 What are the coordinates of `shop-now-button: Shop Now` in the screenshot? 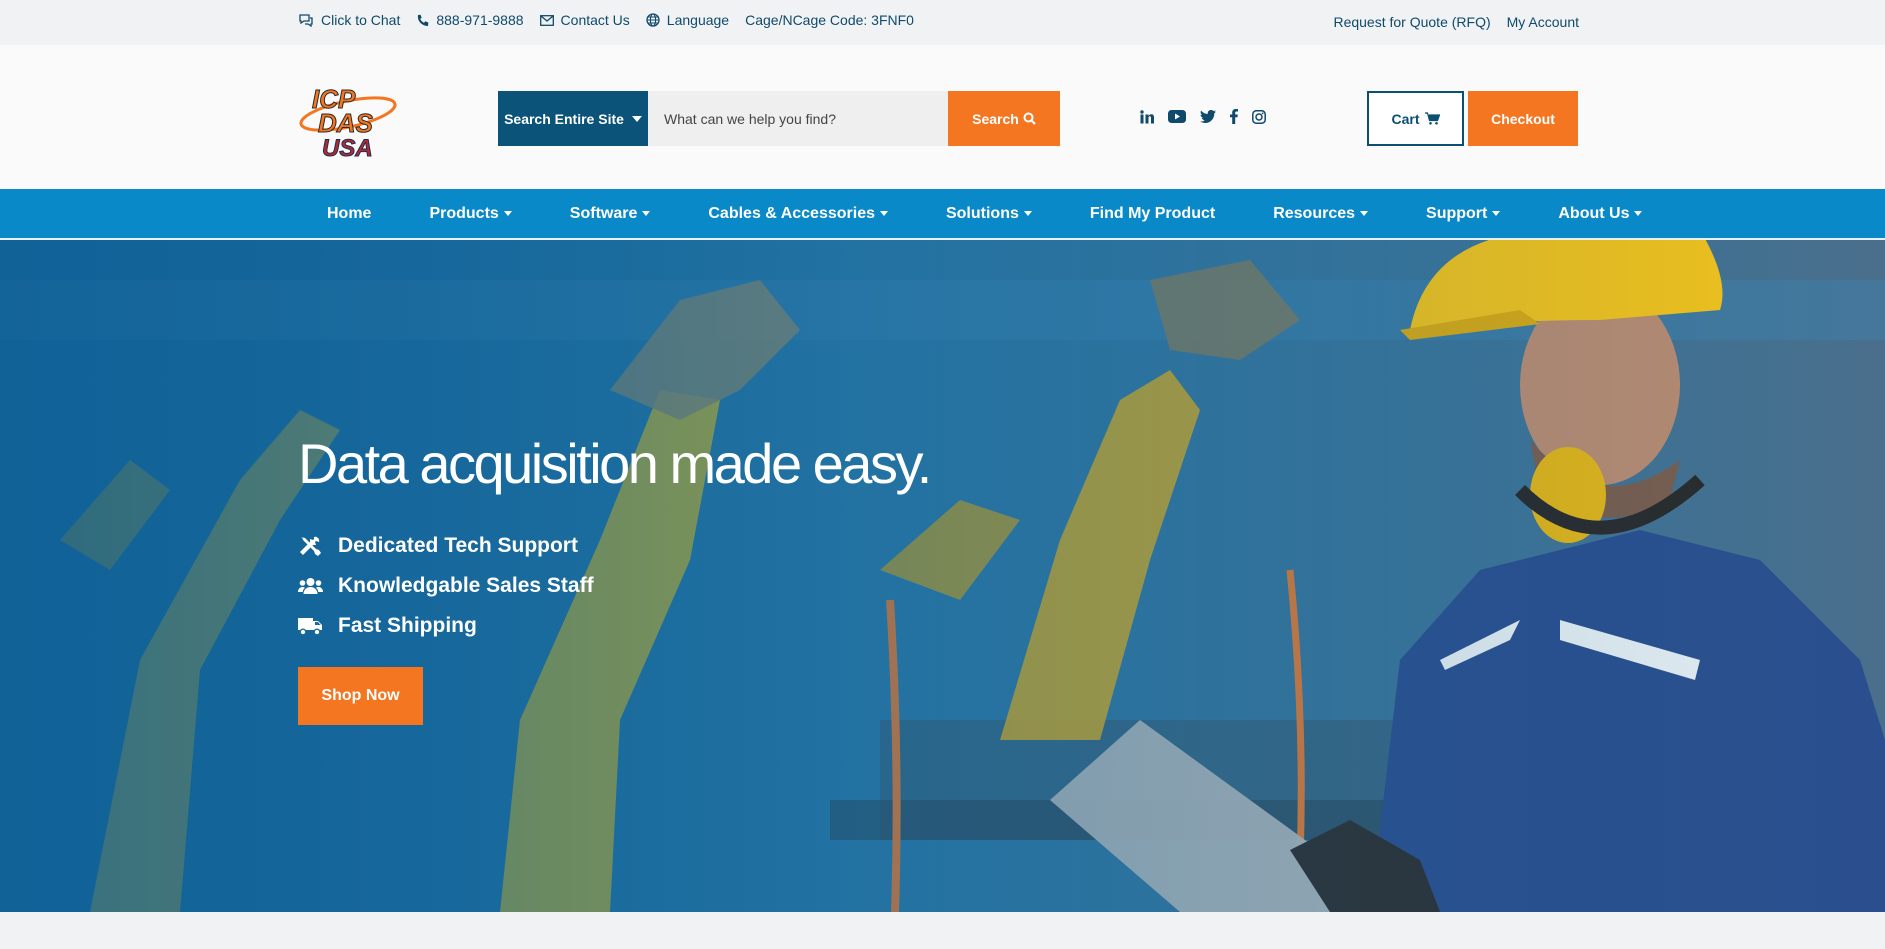 It's located at (360, 696).